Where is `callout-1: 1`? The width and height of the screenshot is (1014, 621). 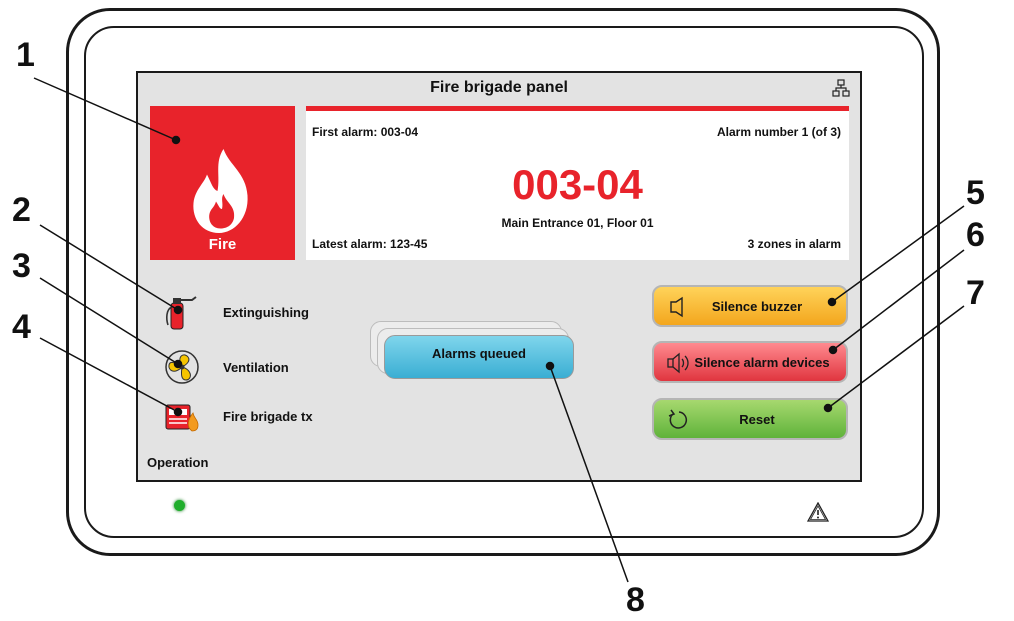
callout-1: 1 is located at coordinates (25, 55).